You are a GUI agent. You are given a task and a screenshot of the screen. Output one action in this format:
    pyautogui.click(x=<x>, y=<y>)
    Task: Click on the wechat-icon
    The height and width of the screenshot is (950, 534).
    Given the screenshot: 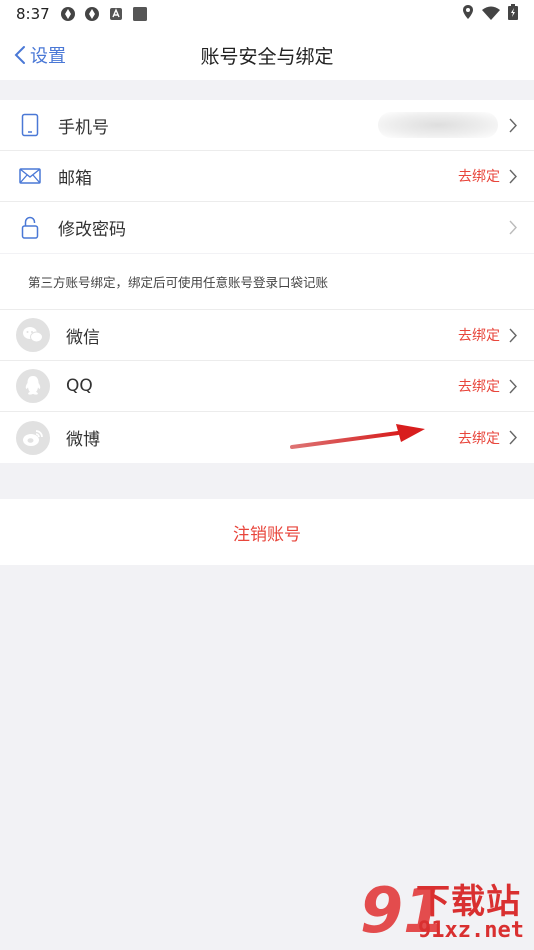 What is the action you would take?
    pyautogui.click(x=33, y=335)
    